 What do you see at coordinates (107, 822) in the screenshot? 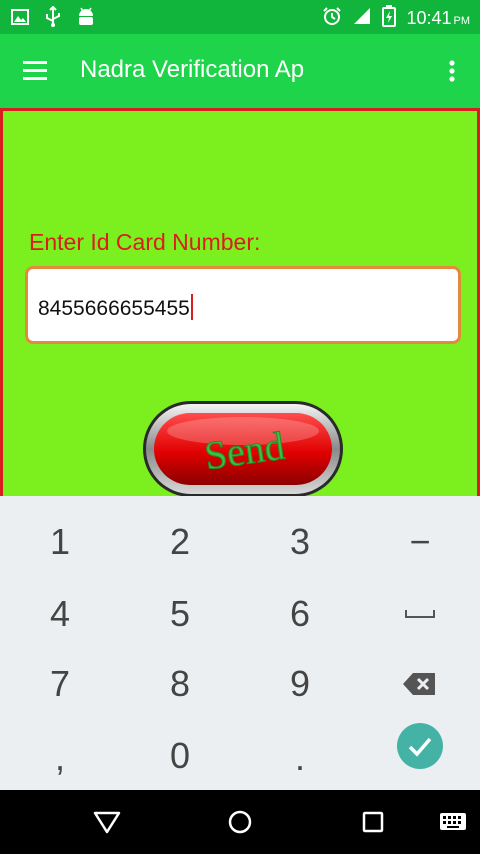
I see `back-icon` at bounding box center [107, 822].